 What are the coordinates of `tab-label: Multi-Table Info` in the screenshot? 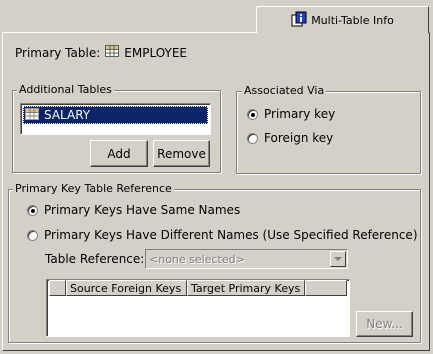 It's located at (352, 20).